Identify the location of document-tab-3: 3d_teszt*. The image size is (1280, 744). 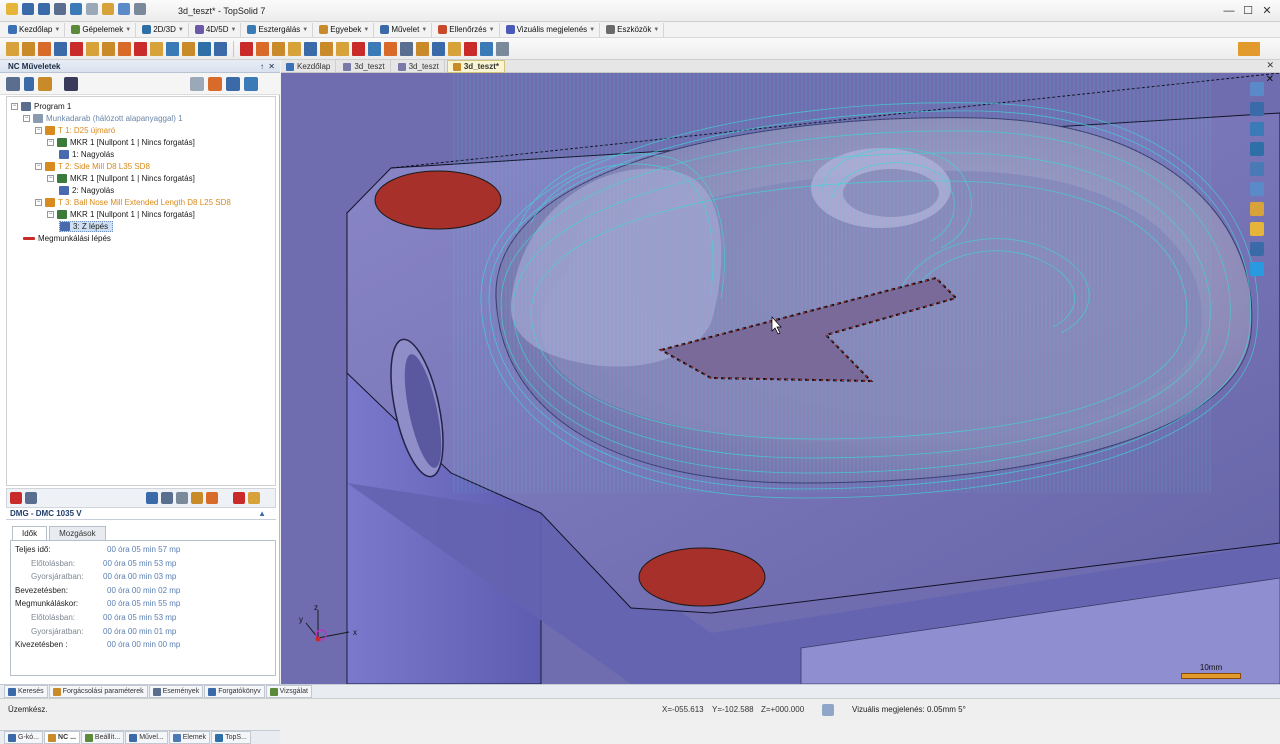
(475, 66).